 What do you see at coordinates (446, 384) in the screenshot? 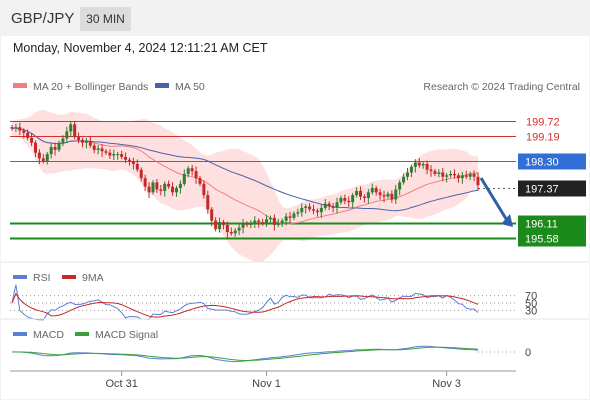
I see `x-tick-label: Nov 3` at bounding box center [446, 384].